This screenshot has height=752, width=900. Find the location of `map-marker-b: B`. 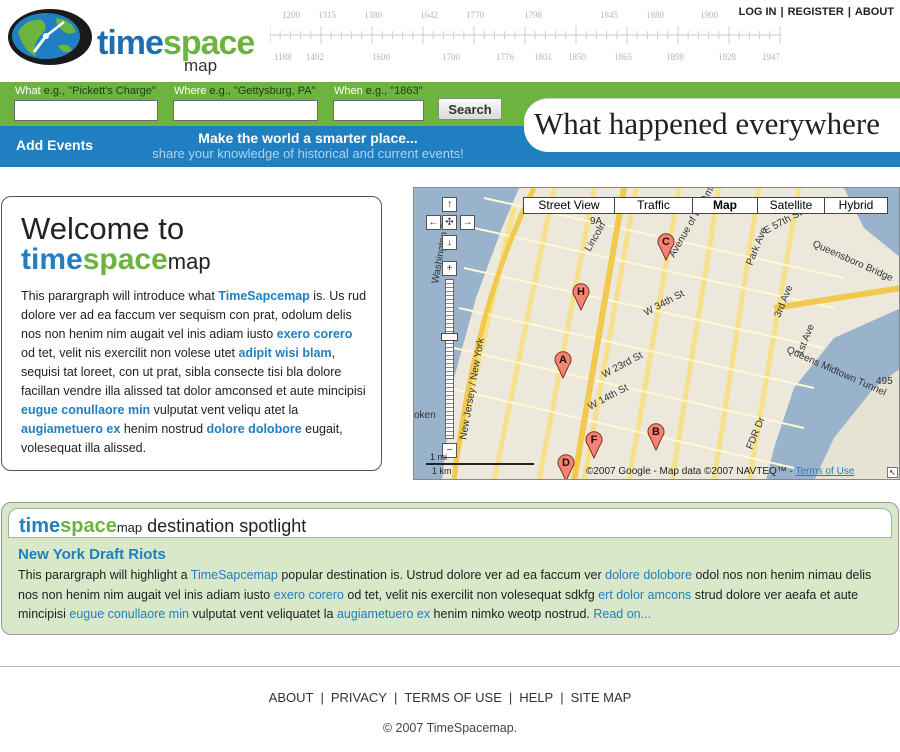

map-marker-b: B is located at coordinates (656, 437).